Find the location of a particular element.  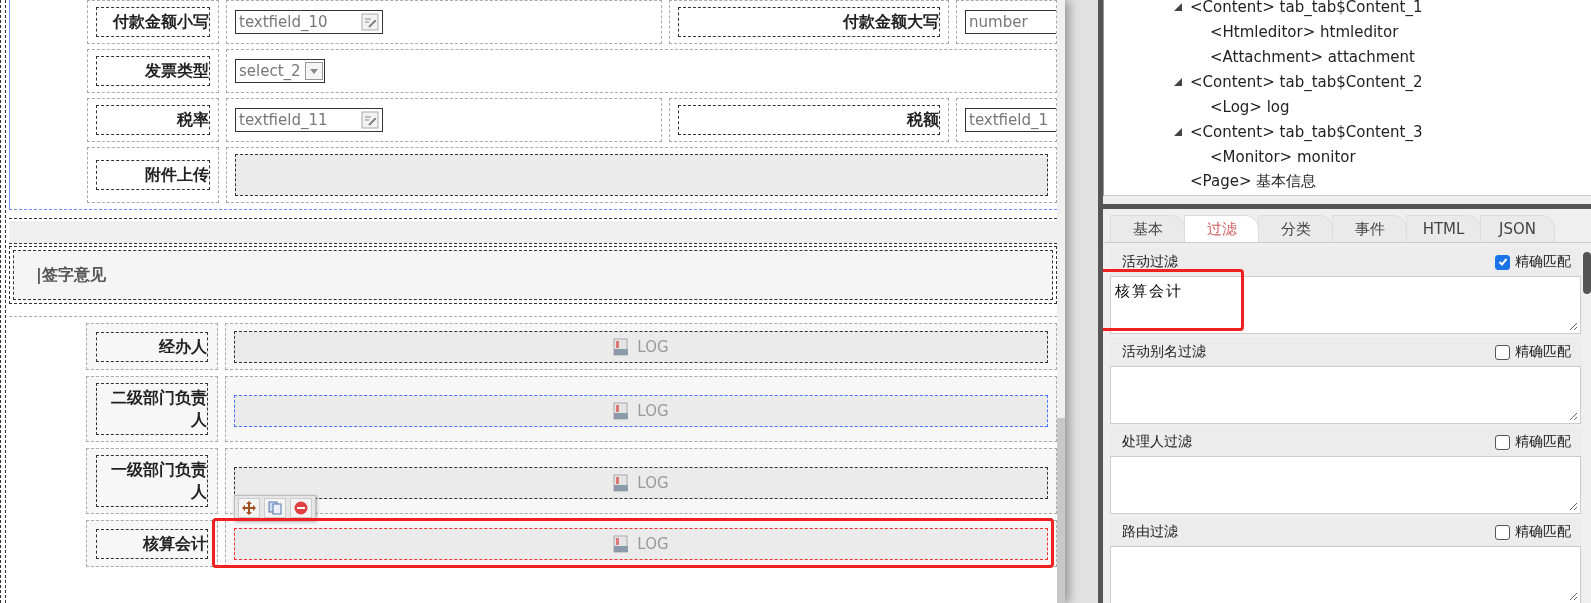

tree-item: <Log> log is located at coordinates (1378, 106).